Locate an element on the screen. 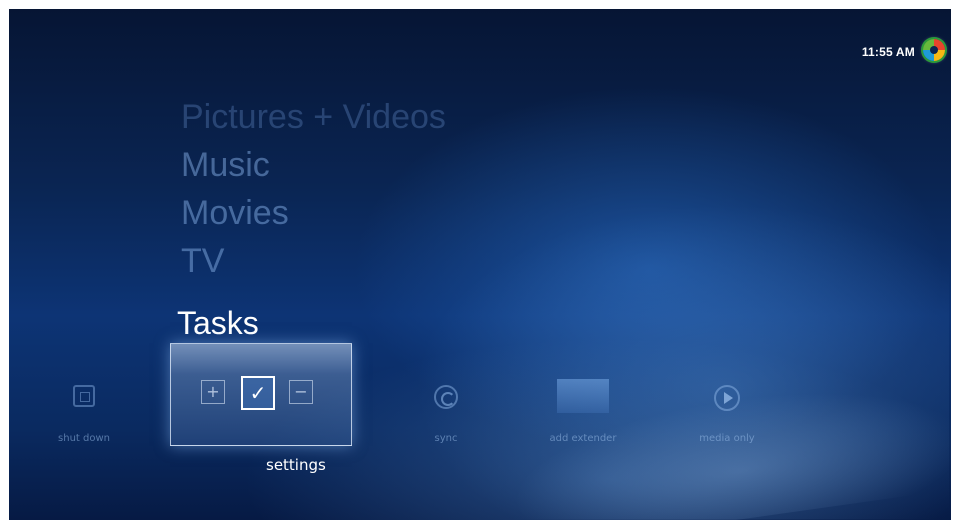  menu-item-pictures-videos: Pictures + Videos is located at coordinates (313, 117).